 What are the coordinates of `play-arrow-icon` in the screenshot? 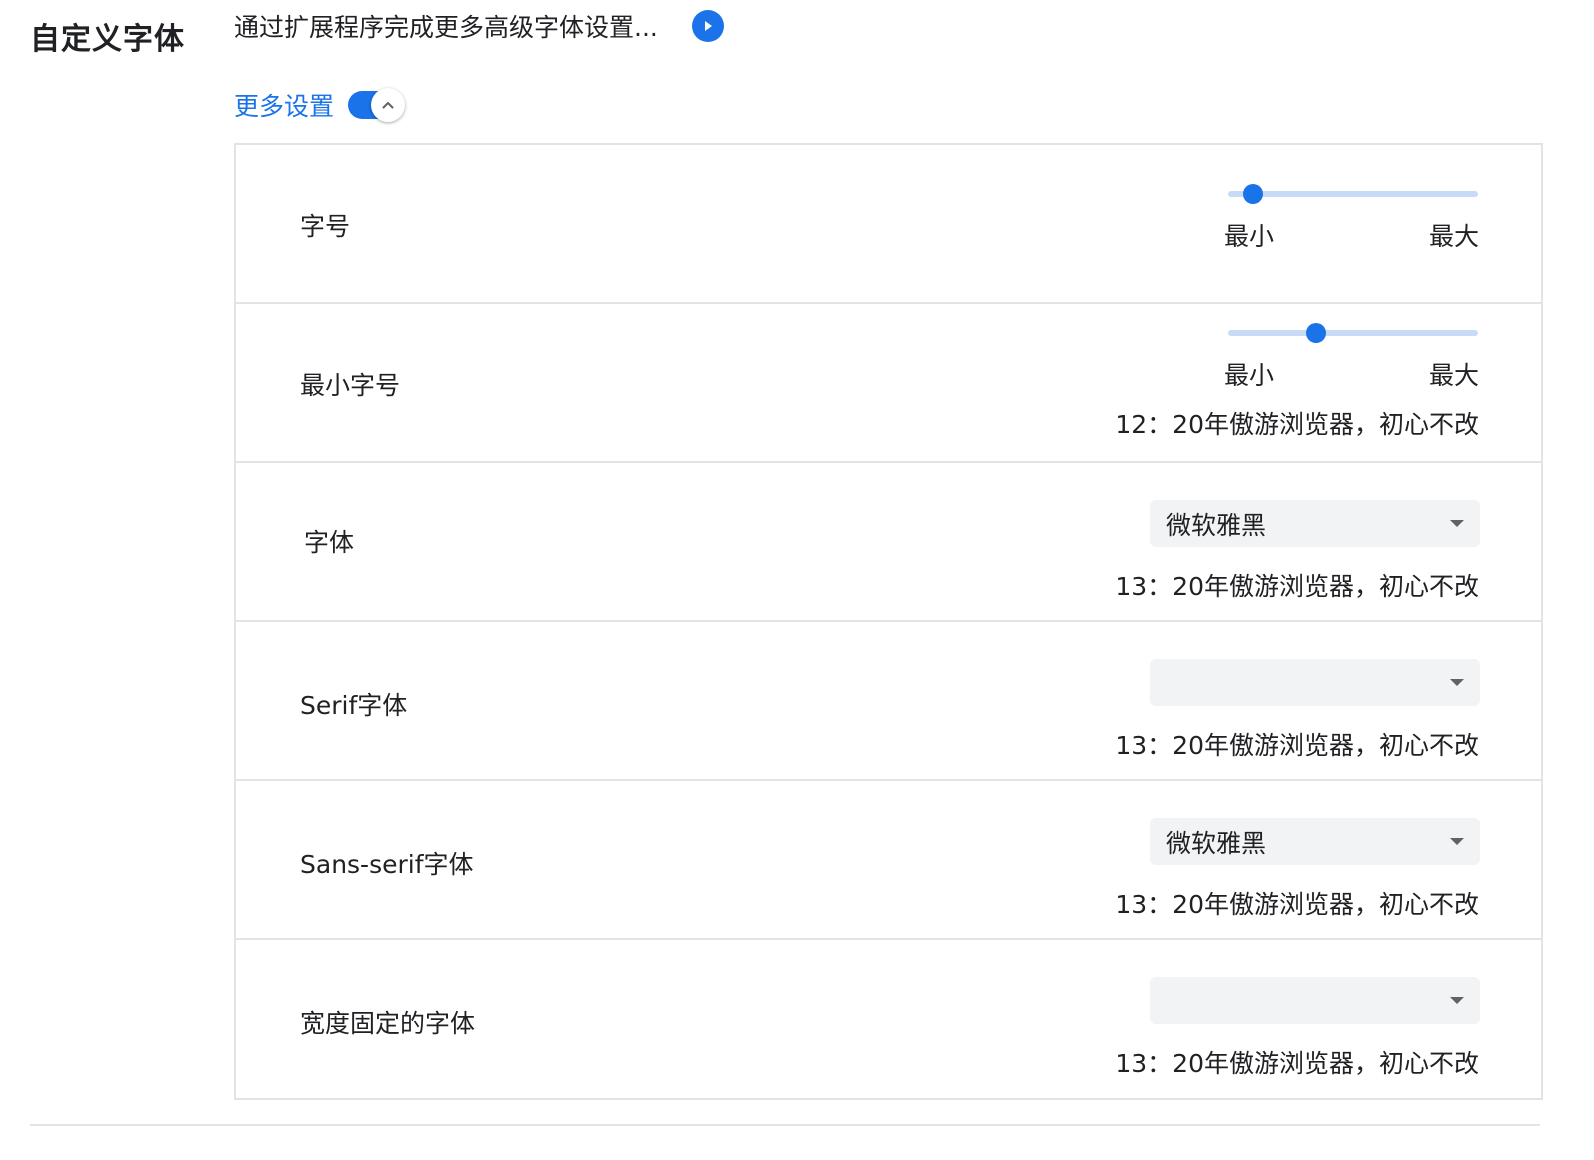 It's located at (708, 26).